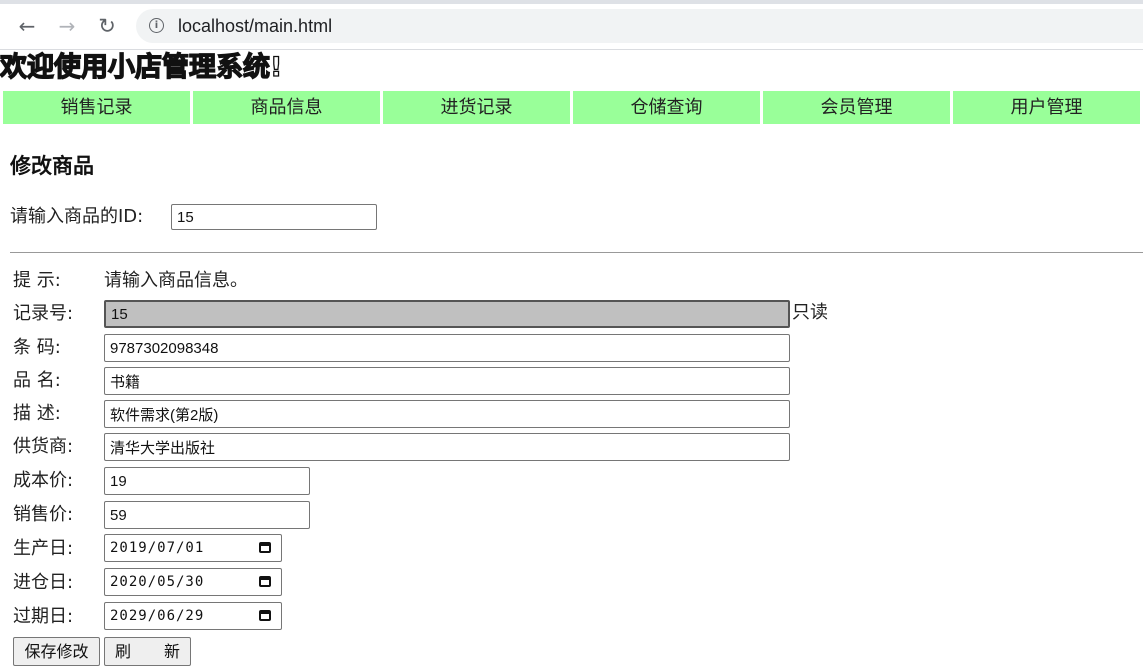 Image resolution: width=1143 pixels, height=670 pixels. I want to click on back-arrow-icon: ←, so click(27, 26).